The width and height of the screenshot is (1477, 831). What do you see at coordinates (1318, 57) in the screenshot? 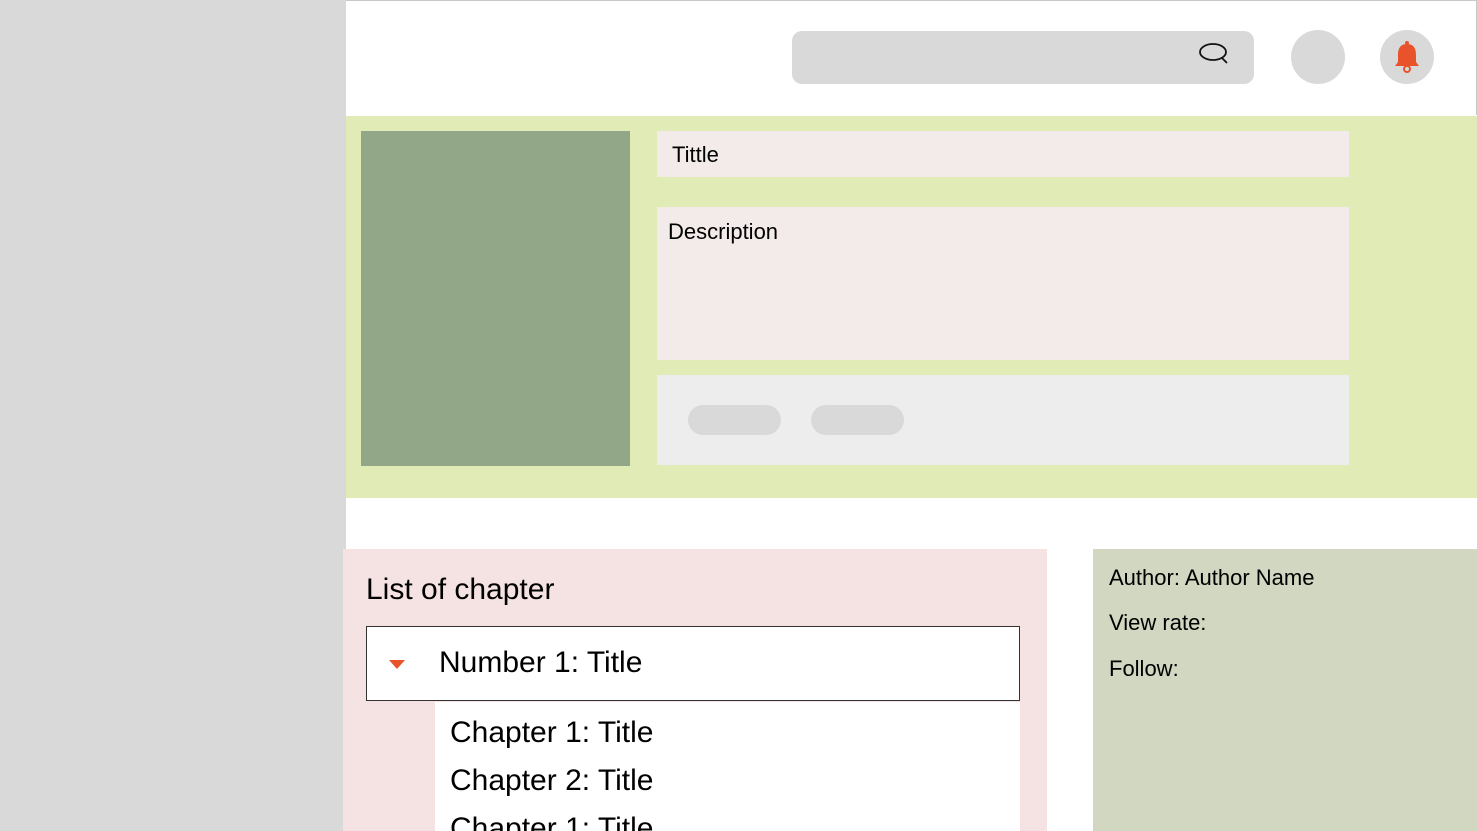
I see `avatar` at bounding box center [1318, 57].